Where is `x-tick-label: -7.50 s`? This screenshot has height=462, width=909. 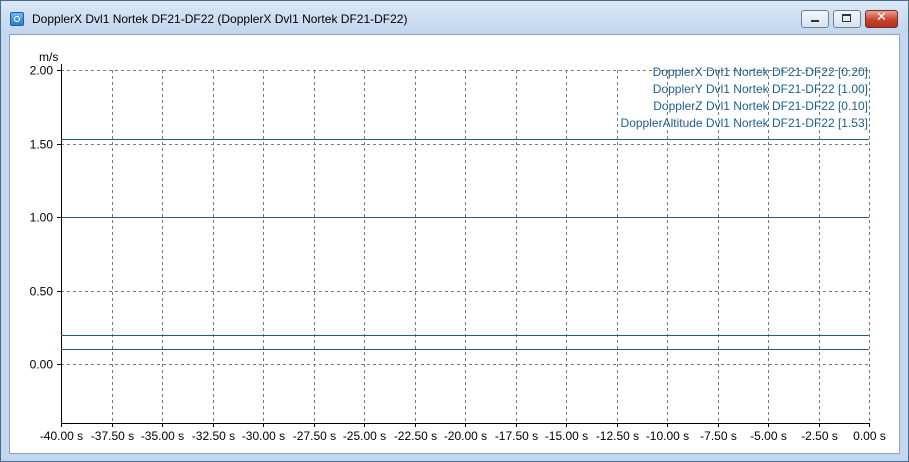 x-tick-label: -7.50 s is located at coordinates (718, 436).